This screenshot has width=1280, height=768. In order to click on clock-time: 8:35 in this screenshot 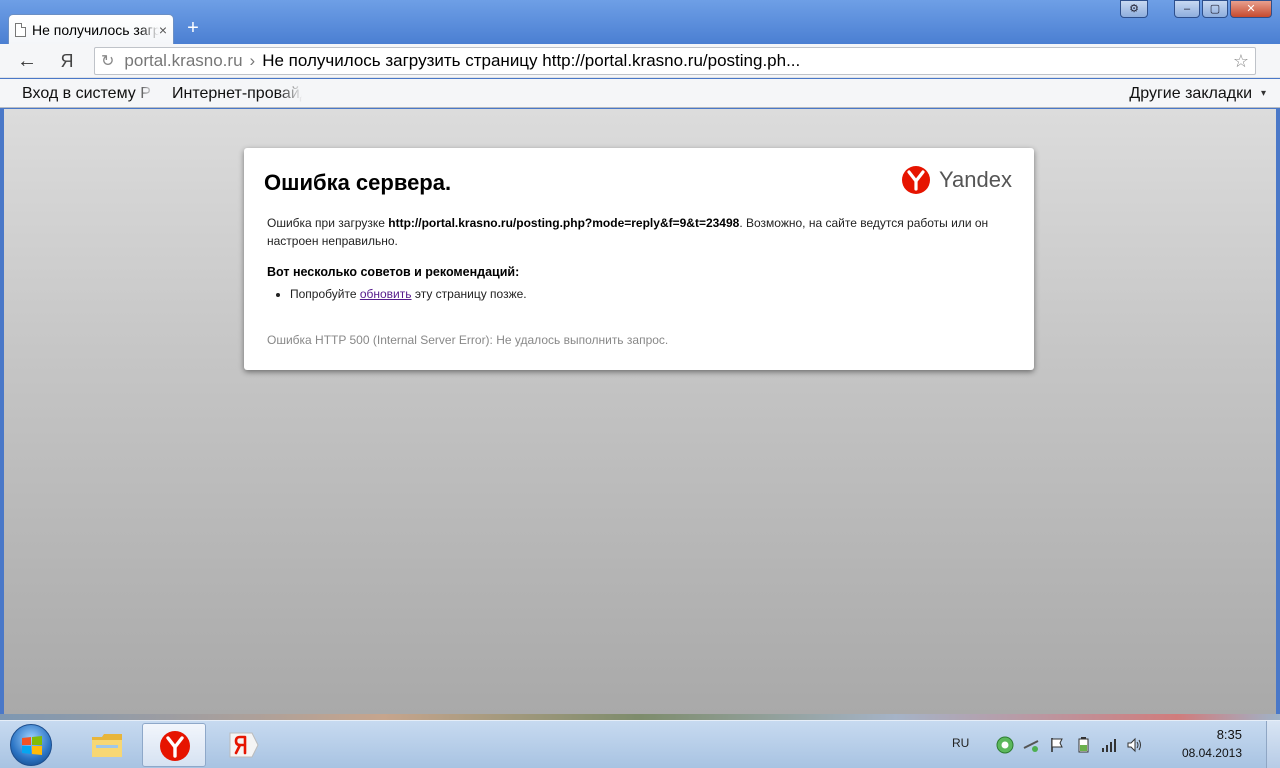, I will do `click(1229, 734)`.